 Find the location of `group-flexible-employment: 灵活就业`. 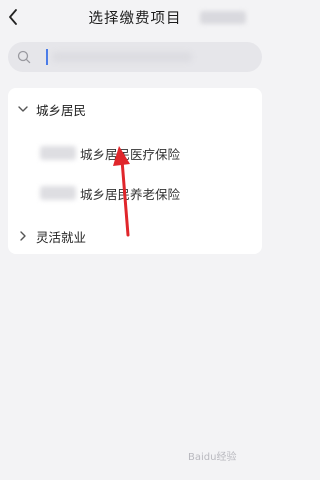

group-flexible-employment: 灵活就业 is located at coordinates (135, 236).